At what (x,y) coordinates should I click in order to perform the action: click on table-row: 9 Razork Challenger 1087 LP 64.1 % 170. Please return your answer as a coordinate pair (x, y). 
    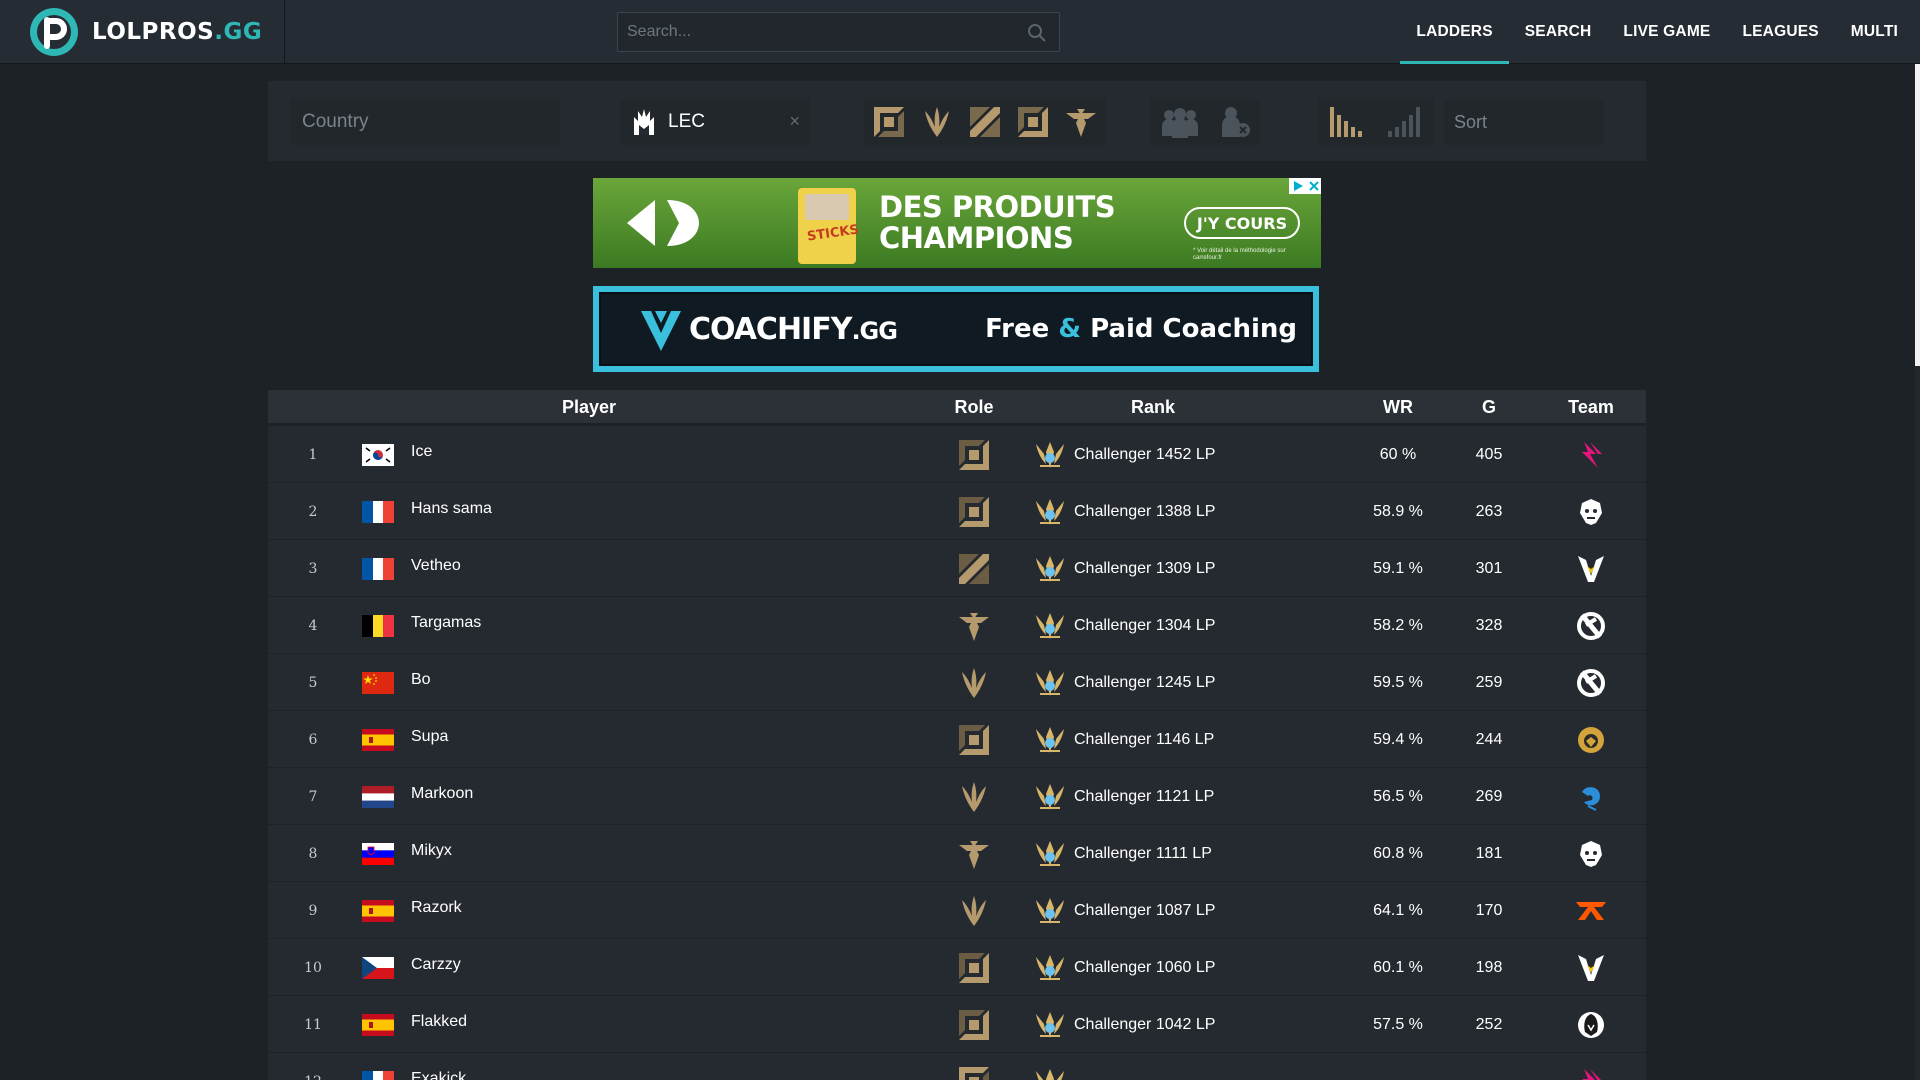
    Looking at the image, I should click on (957, 910).